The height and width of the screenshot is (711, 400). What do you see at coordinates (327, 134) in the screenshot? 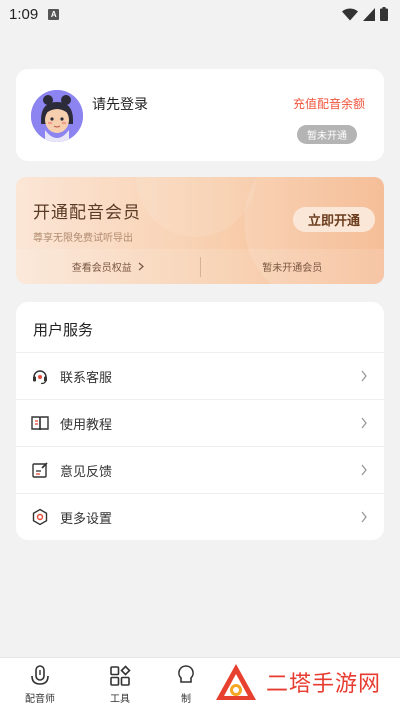
I see `status-badge: 暂未开通` at bounding box center [327, 134].